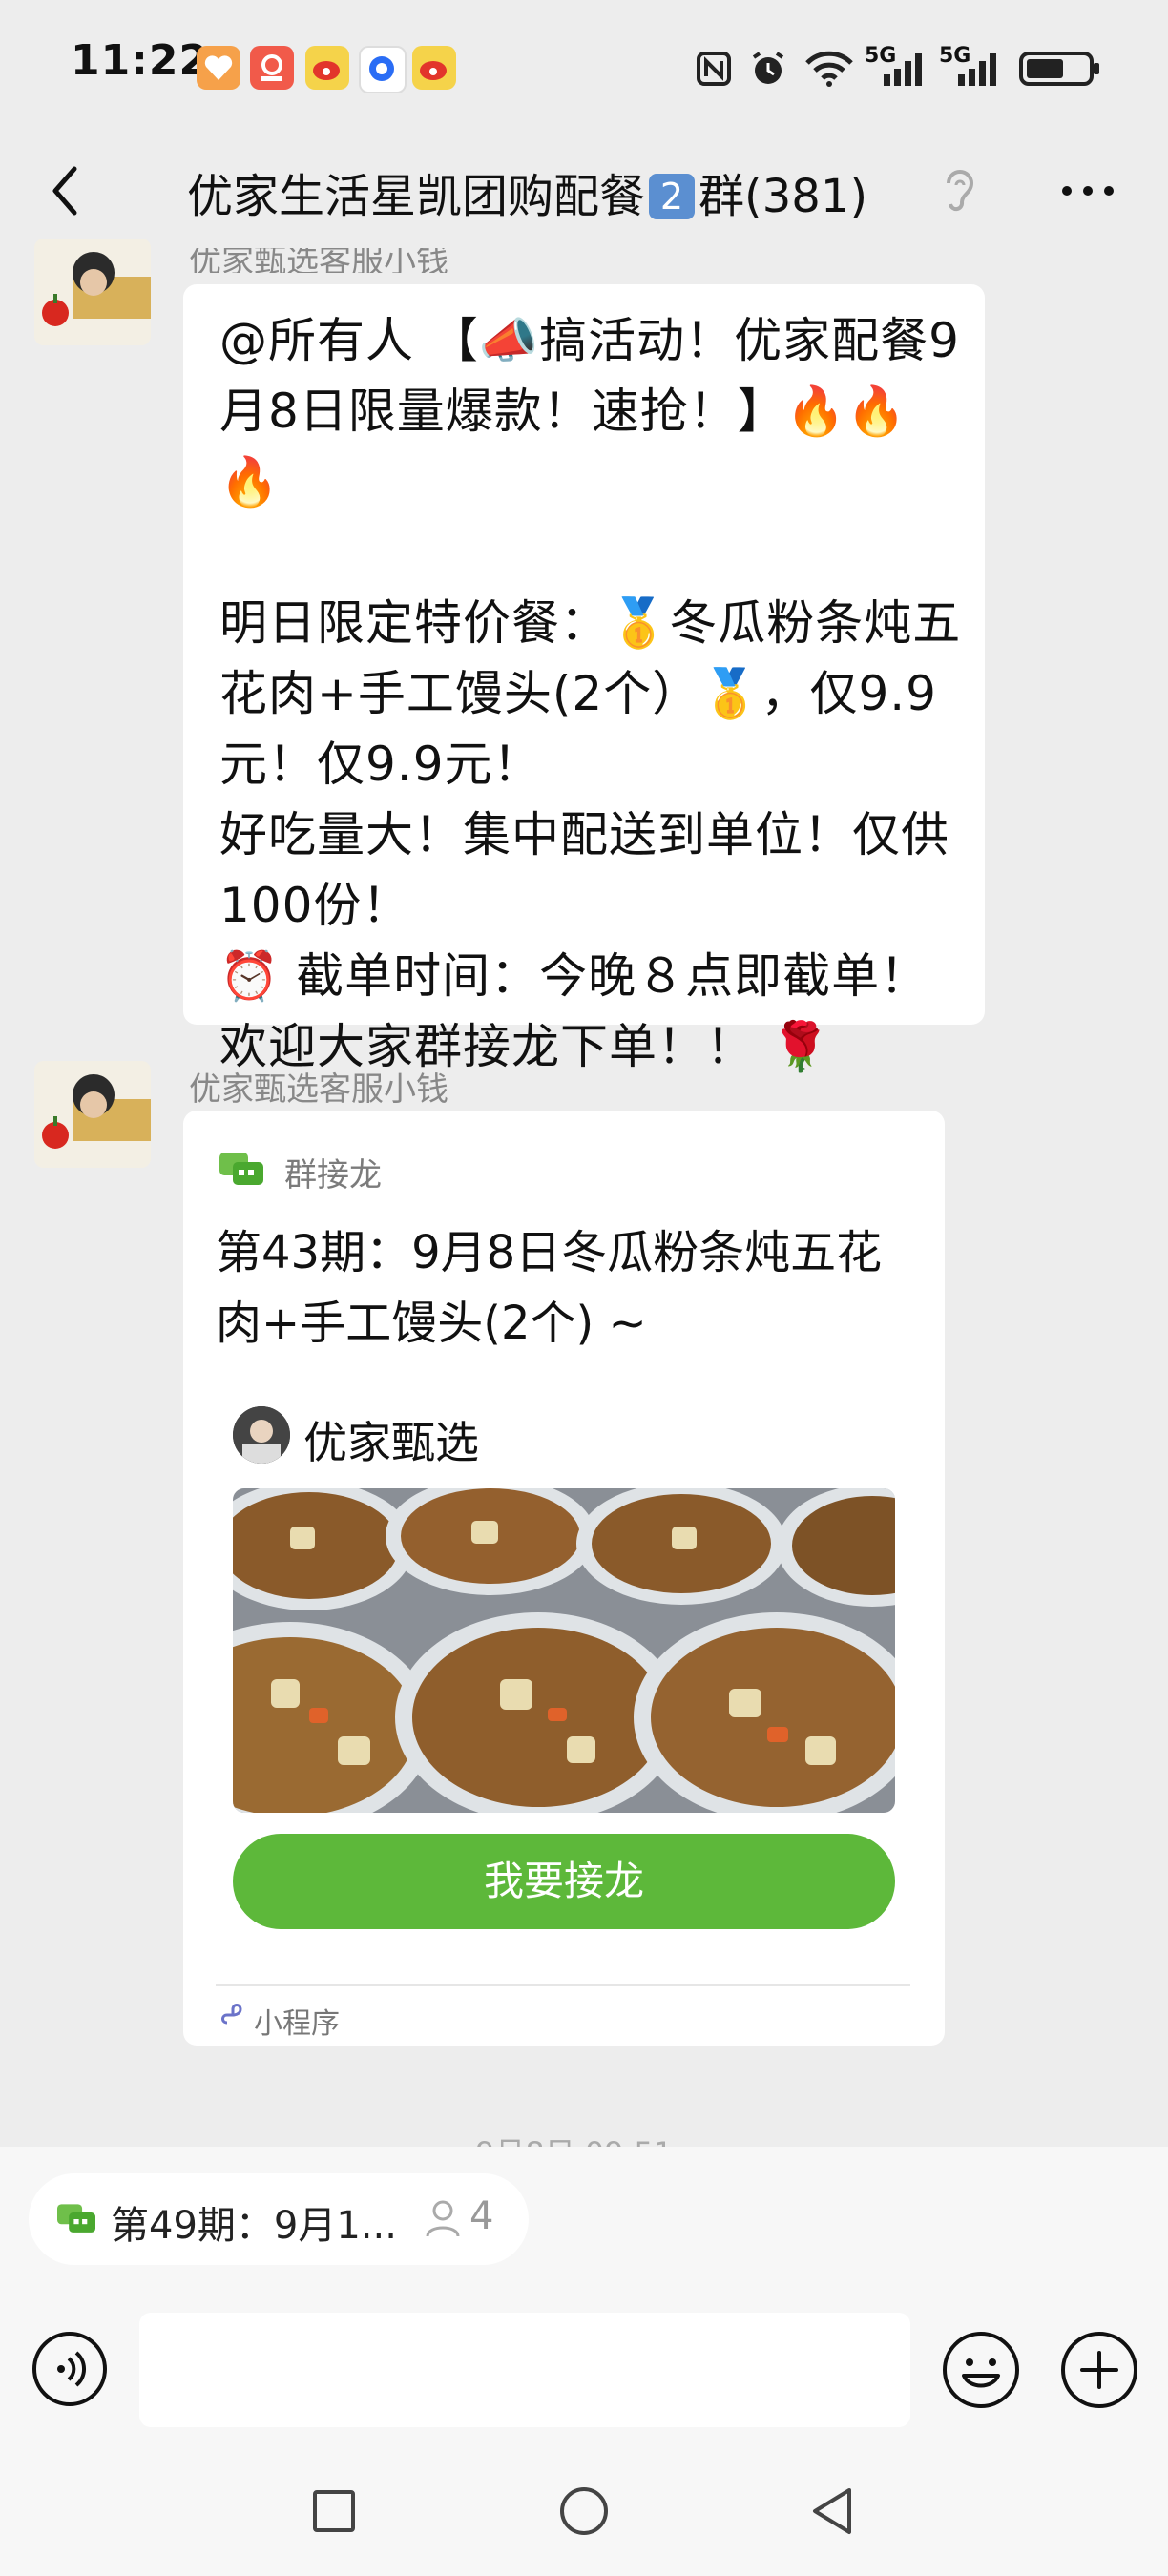 The image size is (1168, 2576). I want to click on home-icon, so click(584, 2511).